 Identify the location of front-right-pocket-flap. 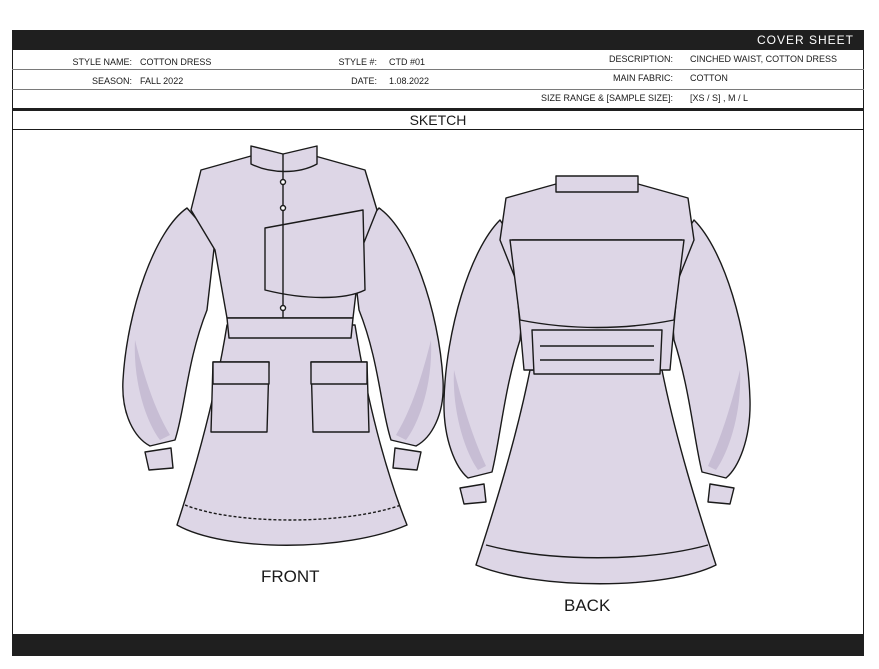
(339, 373).